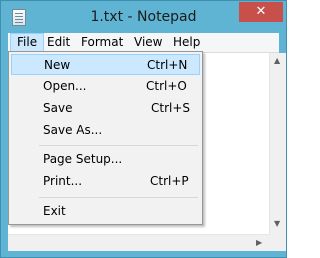 The width and height of the screenshot is (320, 258). What do you see at coordinates (58, 108) in the screenshot?
I see `menu-item-label: Save` at bounding box center [58, 108].